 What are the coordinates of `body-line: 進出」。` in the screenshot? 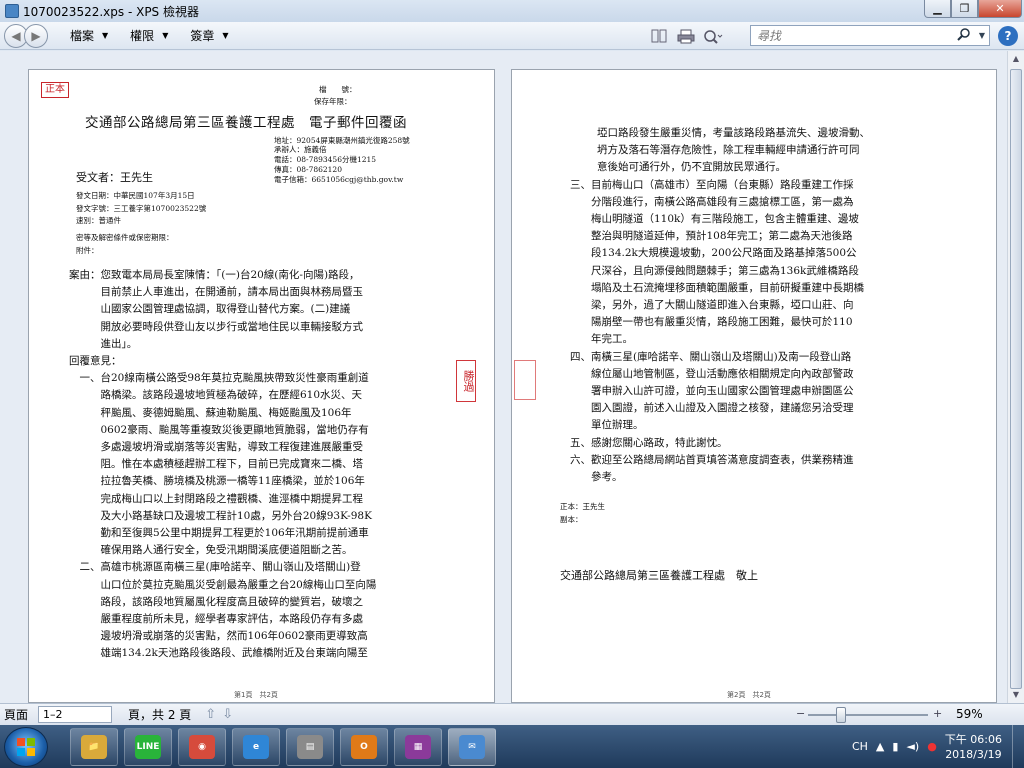 It's located at (103, 343).